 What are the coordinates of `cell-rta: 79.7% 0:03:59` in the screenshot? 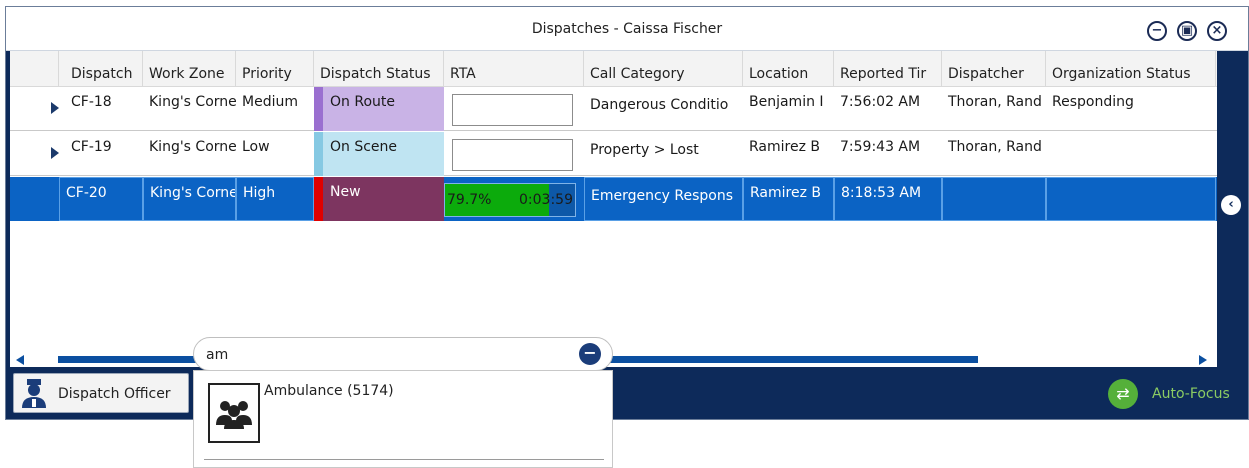 It's located at (514, 199).